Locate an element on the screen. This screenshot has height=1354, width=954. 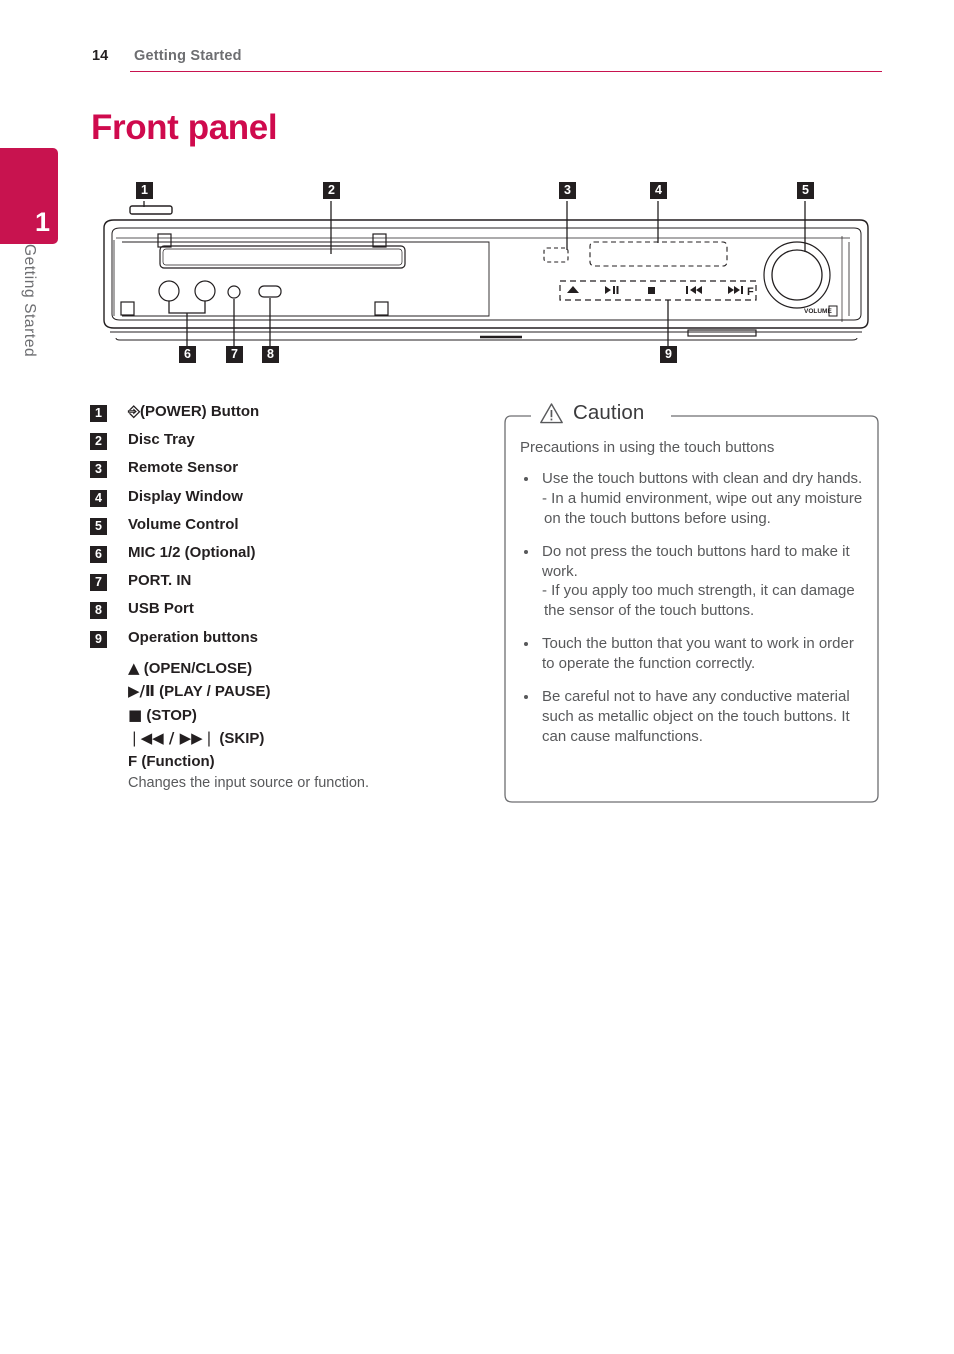
operation-note: Changes the input source or function. is located at coordinates (249, 783).